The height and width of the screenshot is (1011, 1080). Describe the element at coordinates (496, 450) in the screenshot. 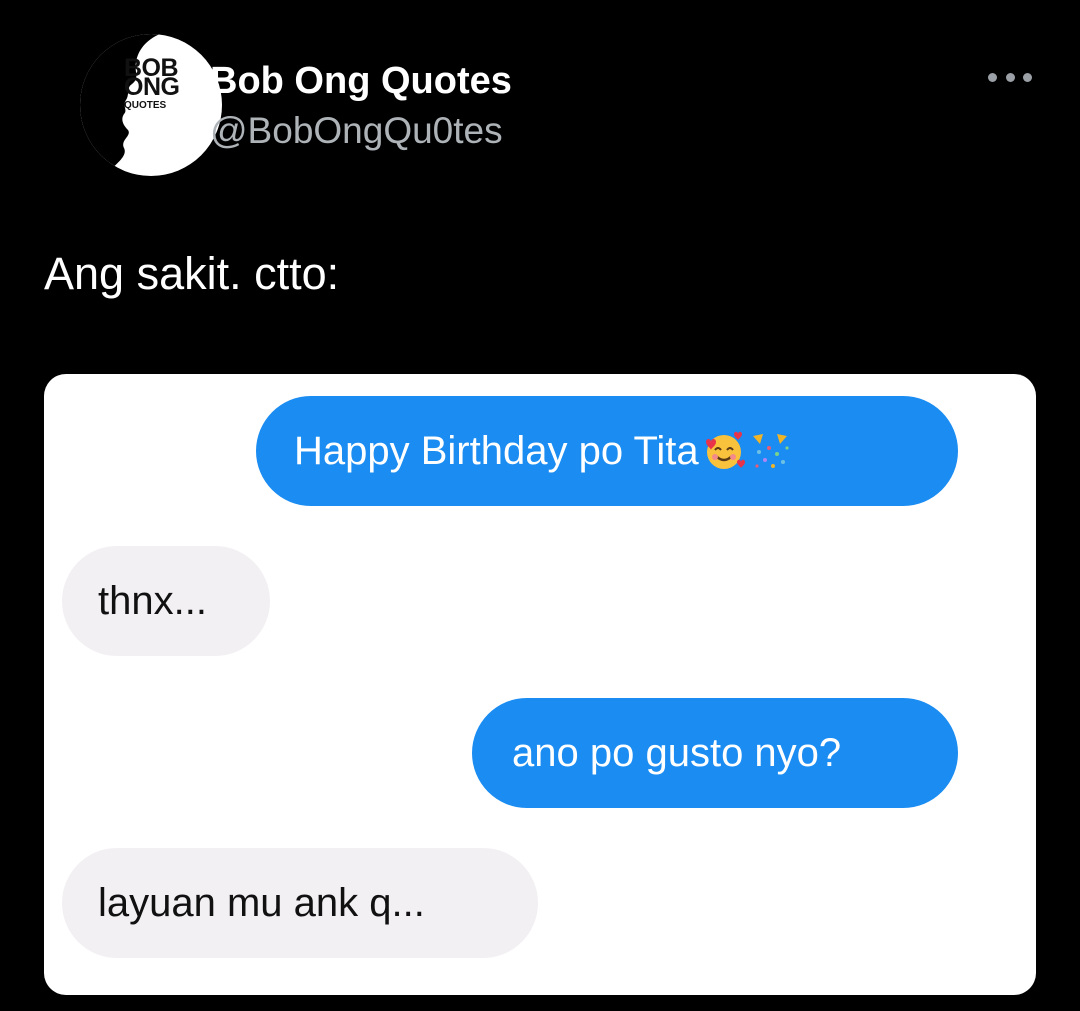

I see `chat-message-text: Happy Birthday po Tita` at that location.